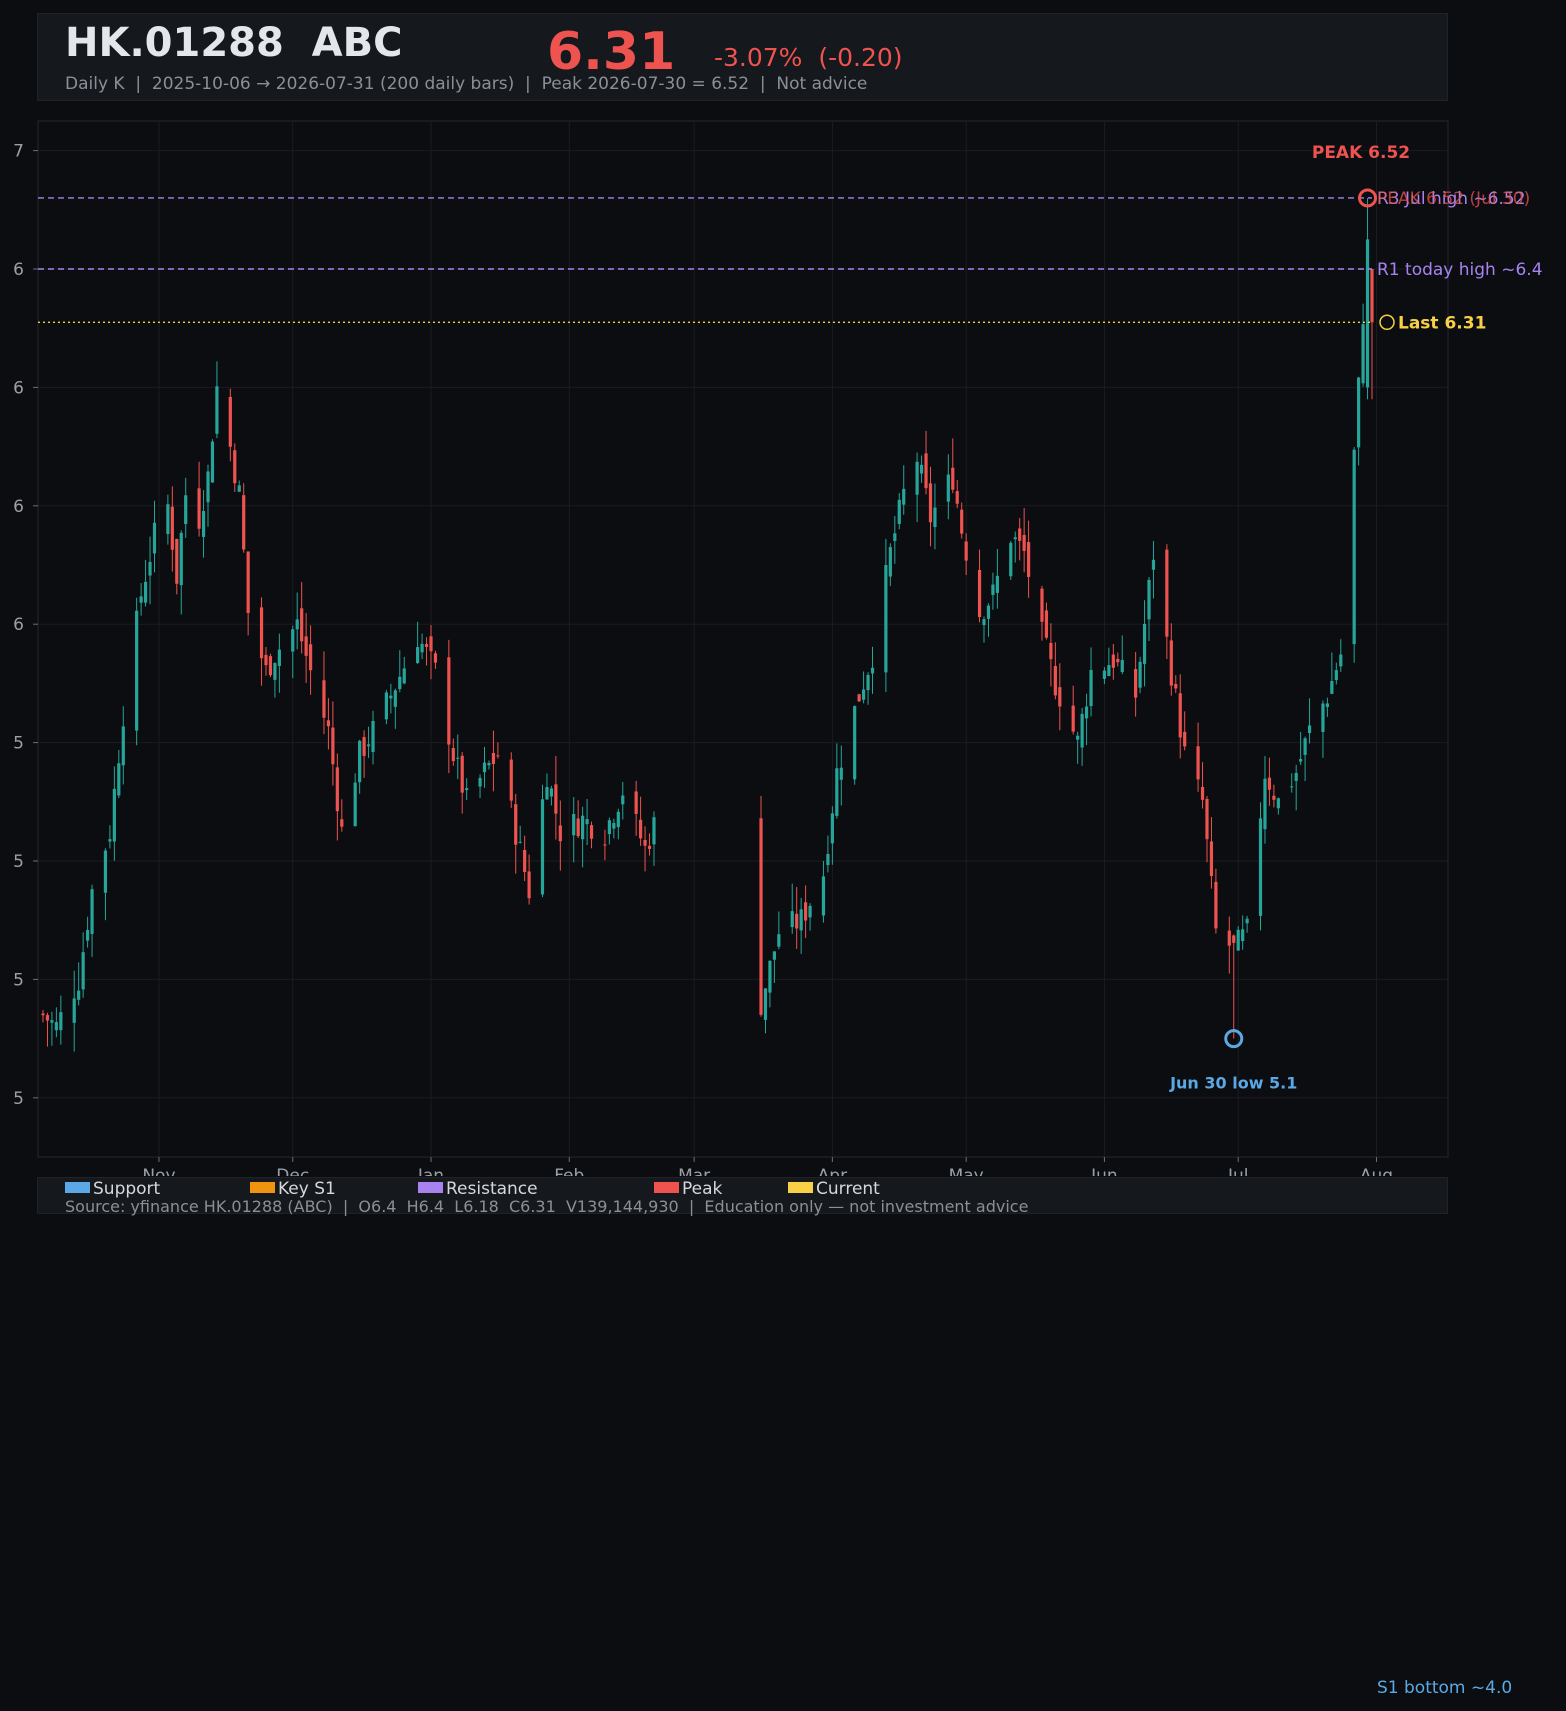  Describe the element at coordinates (1376, 1171) in the screenshot. I see `x-tick-label: Aug` at that location.